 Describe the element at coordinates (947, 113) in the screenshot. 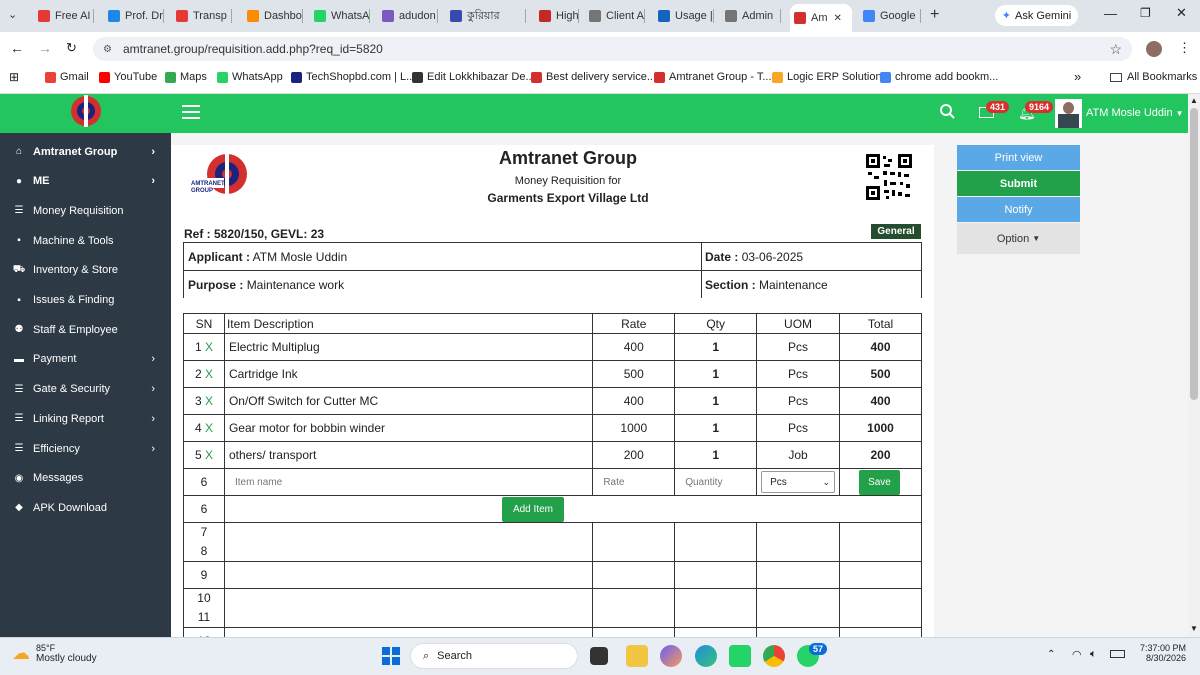

I see `search-icon` at that location.